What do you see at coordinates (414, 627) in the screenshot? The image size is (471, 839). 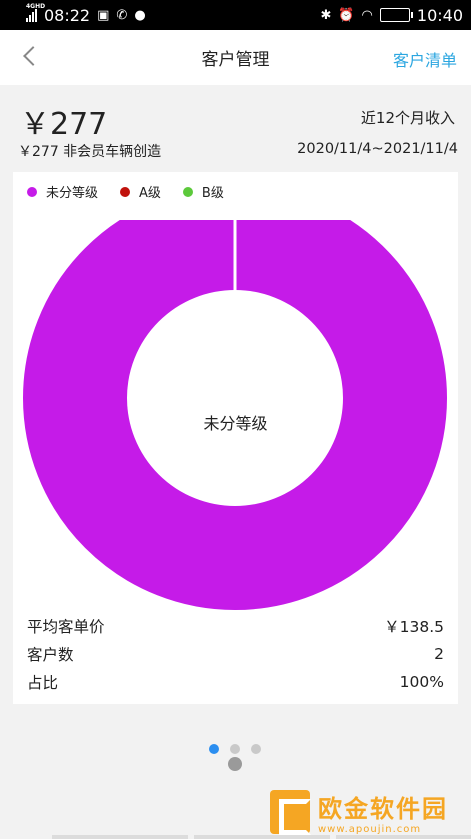 I see `stat-value: ￥138.5` at bounding box center [414, 627].